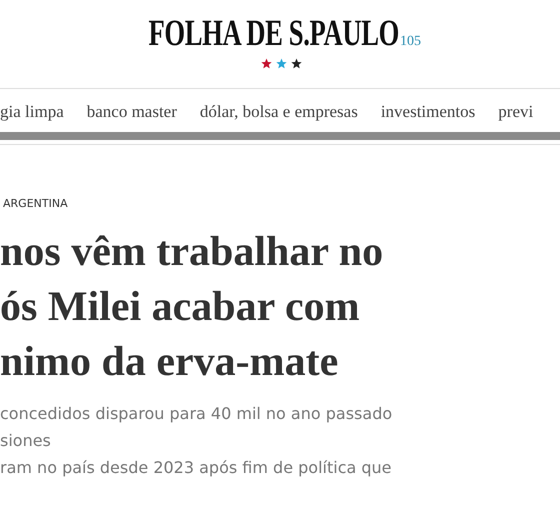 This screenshot has width=560, height=513. Describe the element at coordinates (410, 42) in the screenshot. I see `edition-number: 105` at that location.